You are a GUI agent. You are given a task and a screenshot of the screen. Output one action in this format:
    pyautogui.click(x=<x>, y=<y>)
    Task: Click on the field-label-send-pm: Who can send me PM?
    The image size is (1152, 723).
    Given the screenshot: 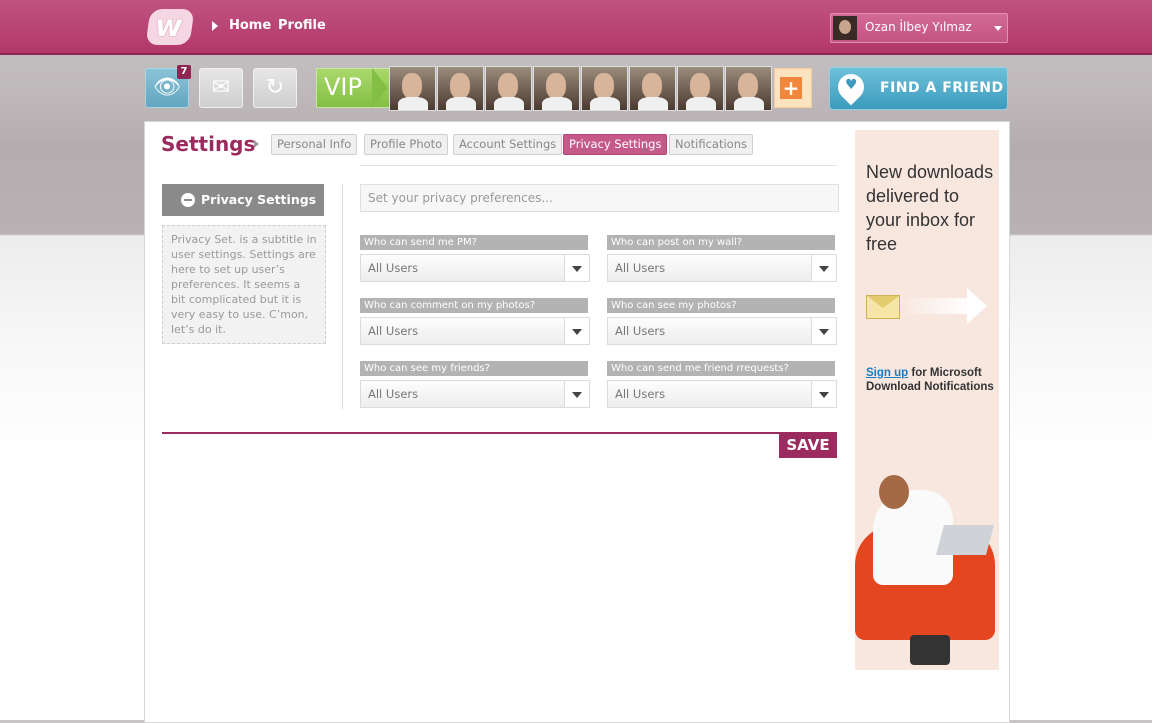 What is the action you would take?
    pyautogui.click(x=474, y=242)
    